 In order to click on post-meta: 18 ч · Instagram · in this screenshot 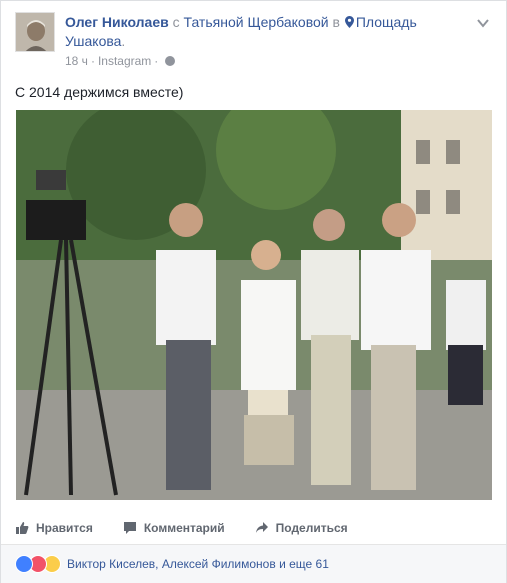, I will do `click(120, 61)`.